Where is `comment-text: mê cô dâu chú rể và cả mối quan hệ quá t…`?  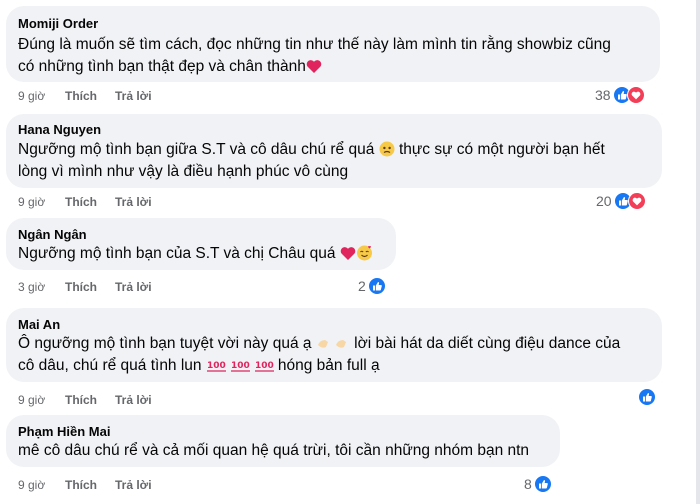 comment-text: mê cô dâu chú rể và cả mối quan hệ quá t… is located at coordinates (273, 451).